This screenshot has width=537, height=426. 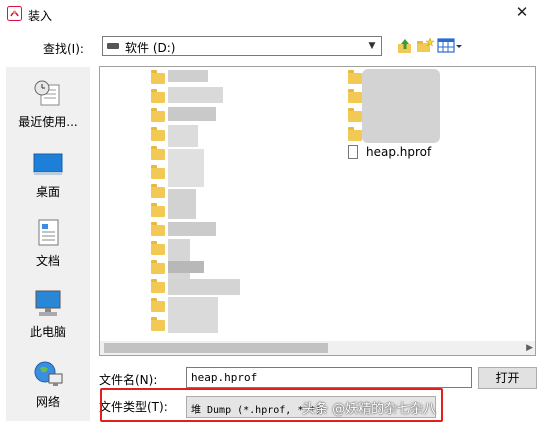 I want to click on filename-input: heap.hprof, so click(x=329, y=377).